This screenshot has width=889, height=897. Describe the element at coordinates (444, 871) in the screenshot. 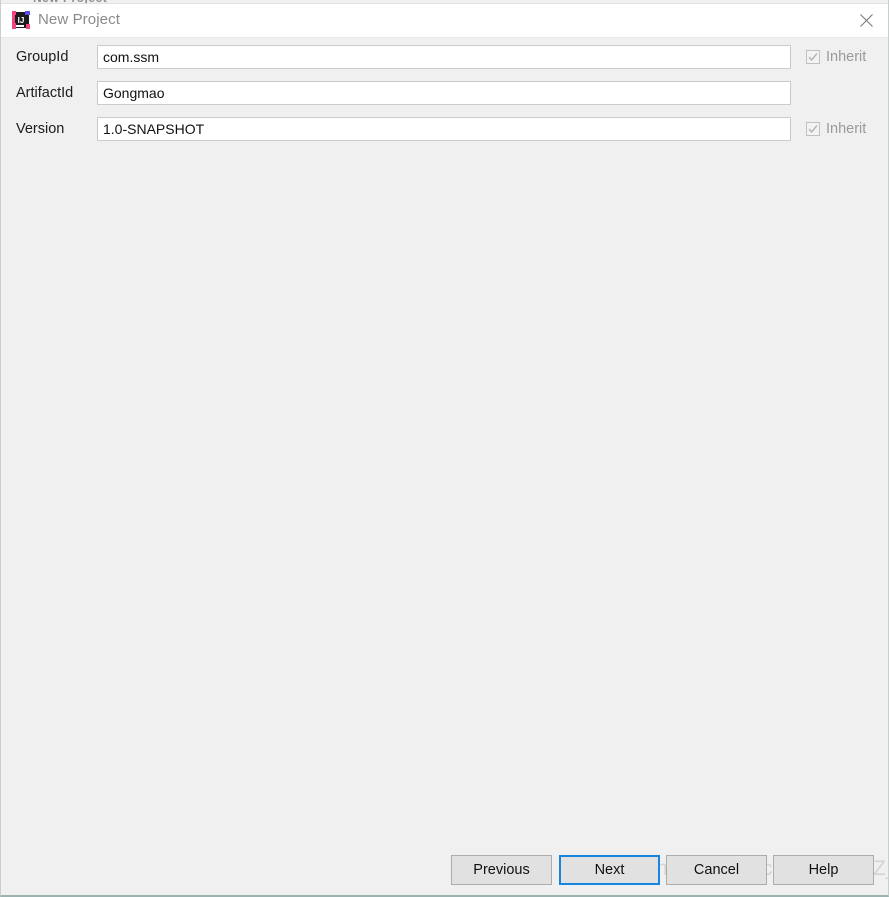

I see `dialog-button-bar: Previous Next Cancel Help` at that location.